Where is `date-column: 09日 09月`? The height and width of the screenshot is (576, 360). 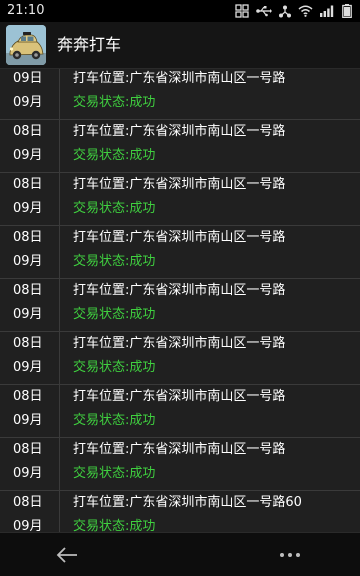 date-column: 09日 09月 is located at coordinates (30, 94).